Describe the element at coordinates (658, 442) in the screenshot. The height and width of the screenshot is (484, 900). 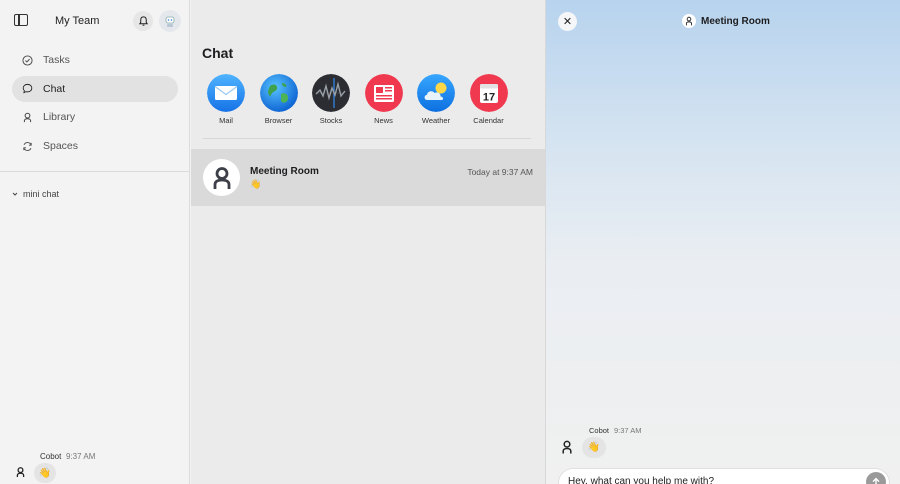
I see `chat-message: Cobot 9:37 AM 👋` at that location.